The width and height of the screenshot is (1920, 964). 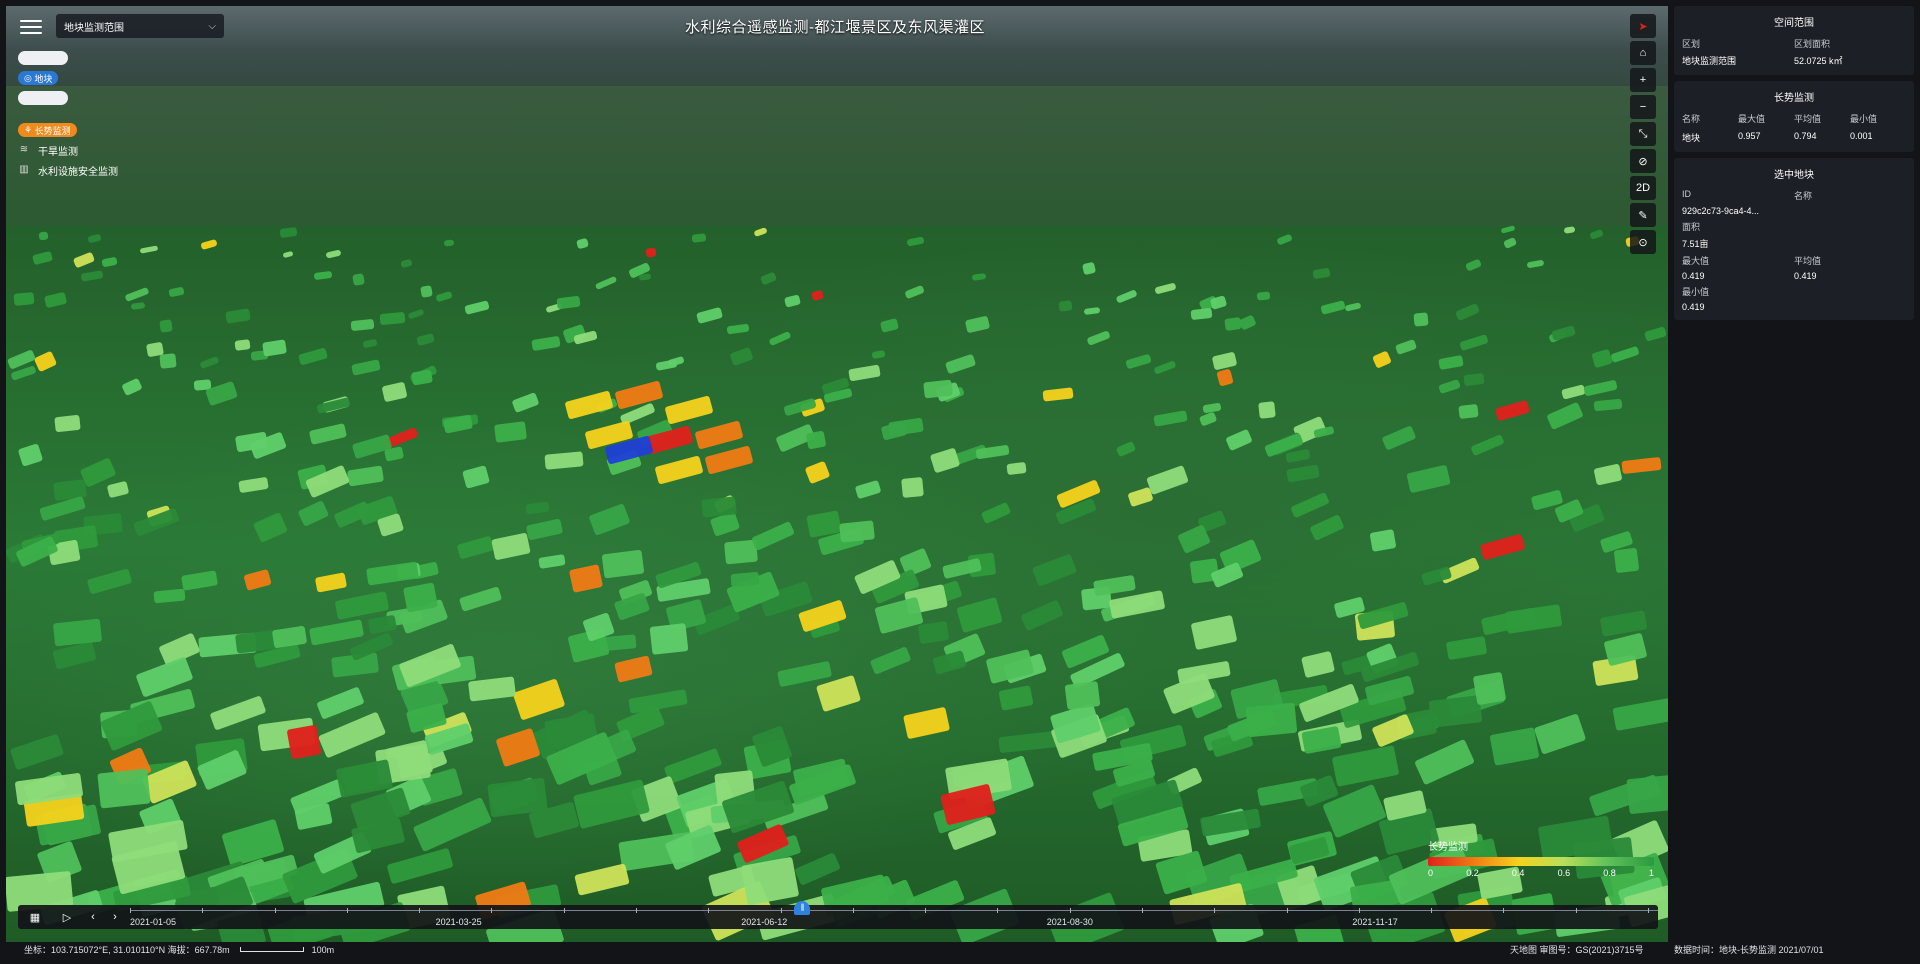 What do you see at coordinates (1643, 242) in the screenshot?
I see `locate-icon: ⊙` at bounding box center [1643, 242].